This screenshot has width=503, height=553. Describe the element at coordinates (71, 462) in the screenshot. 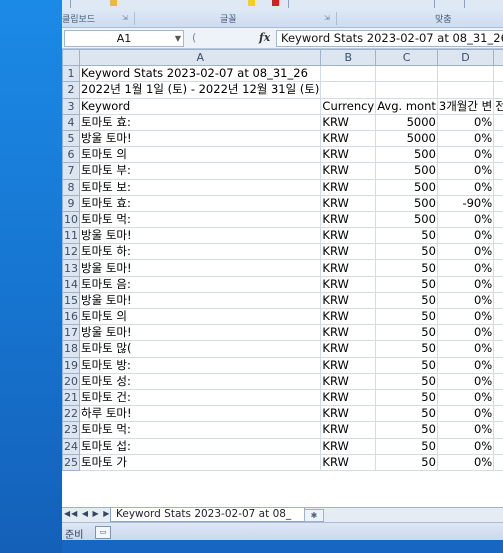

I see `row-header: 25` at that location.